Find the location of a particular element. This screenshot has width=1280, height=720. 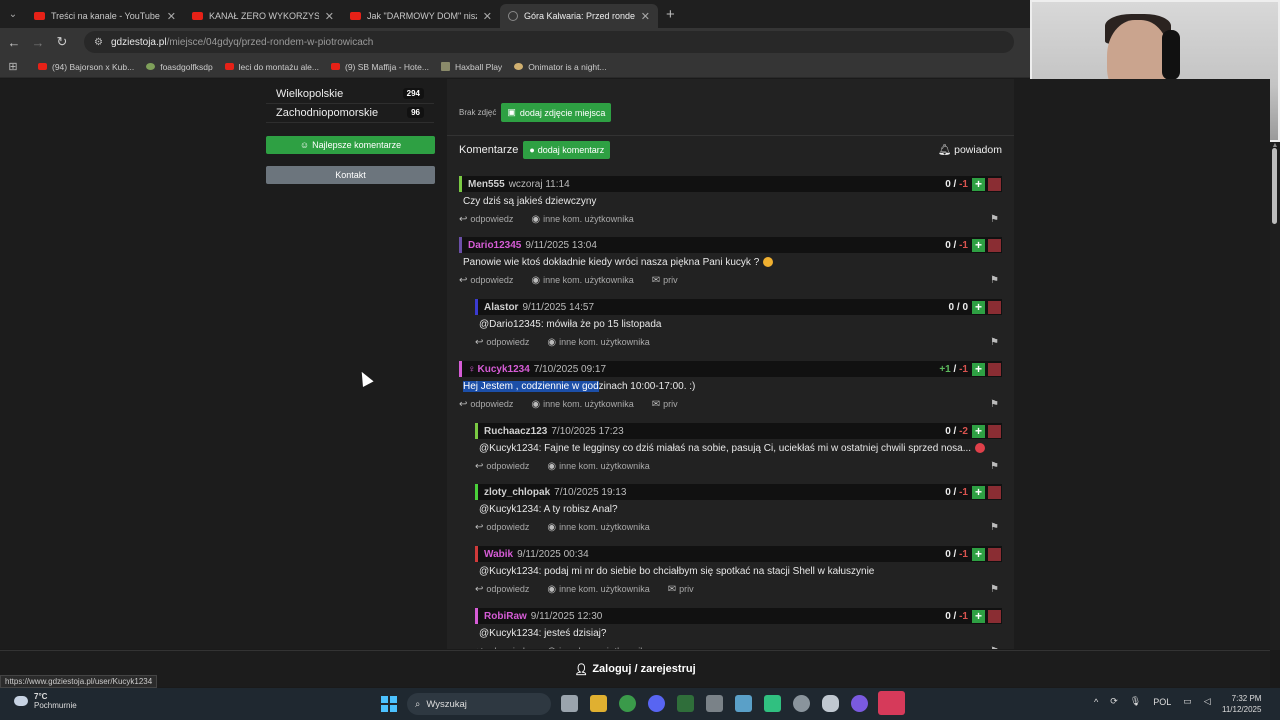

task-view-icon is located at coordinates (569, 703).